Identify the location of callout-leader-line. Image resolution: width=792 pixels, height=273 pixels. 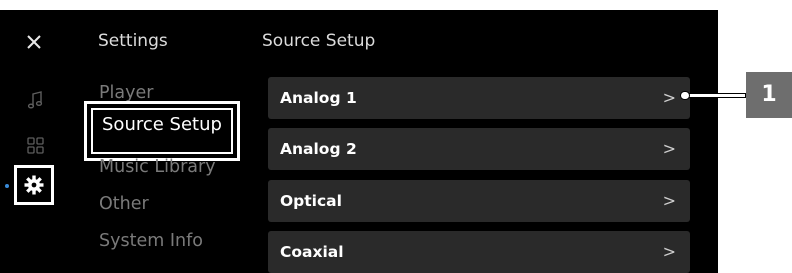
(716, 95).